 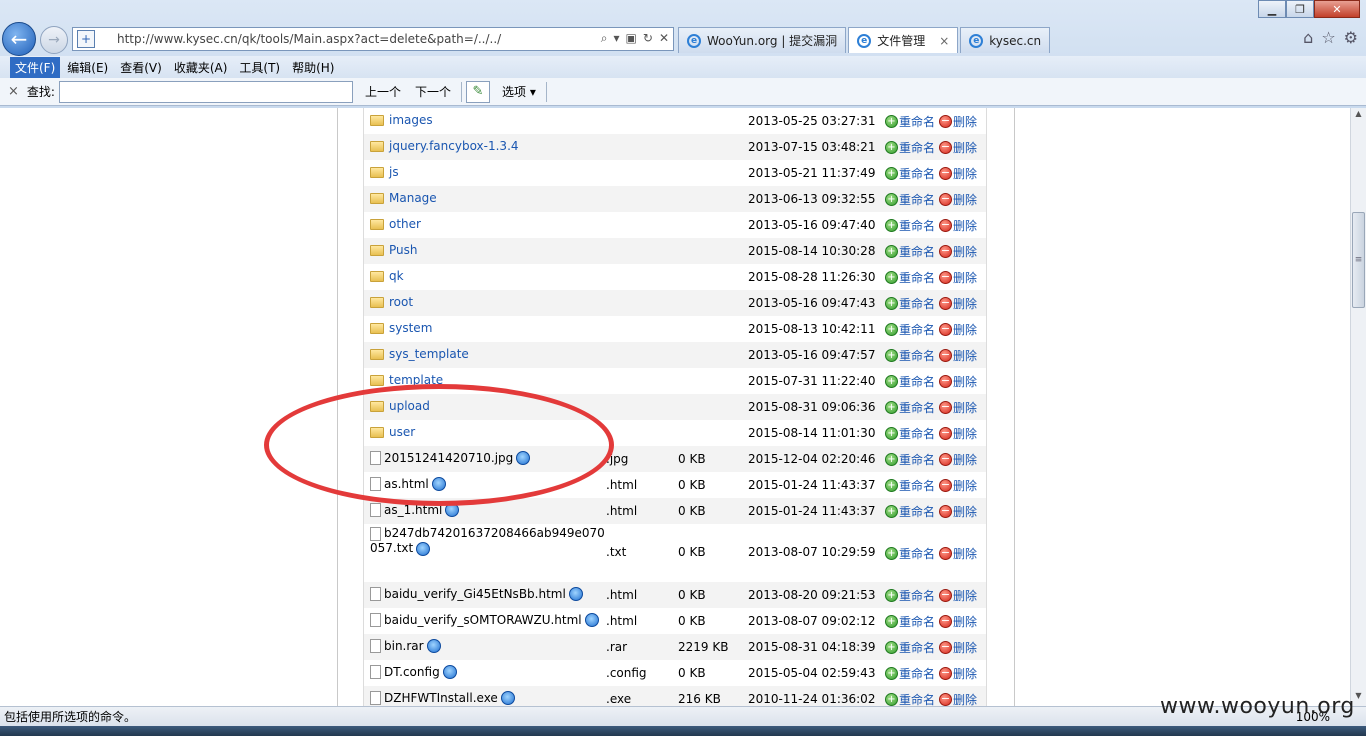 What do you see at coordinates (1358, 260) in the screenshot?
I see `scroll-thumb: ≡` at bounding box center [1358, 260].